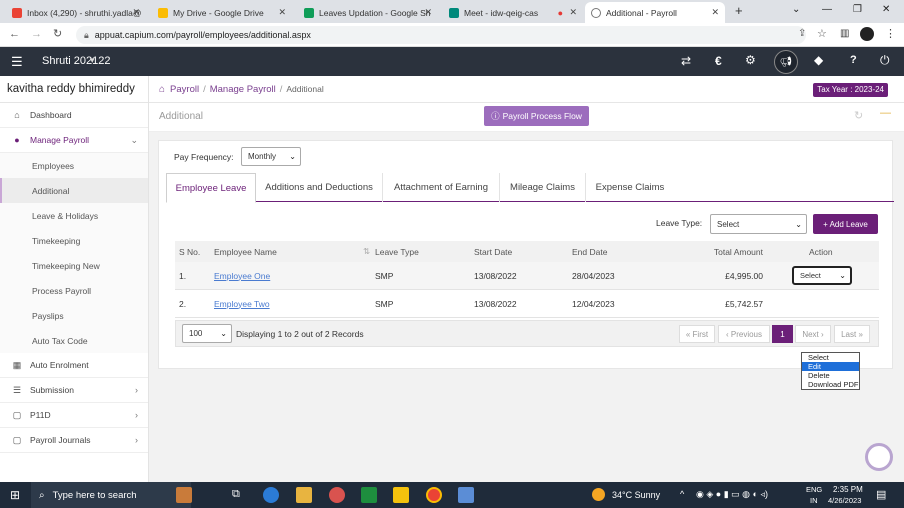  What do you see at coordinates (14, 34) in the screenshot?
I see `back-icon: ←` at bounding box center [14, 34].